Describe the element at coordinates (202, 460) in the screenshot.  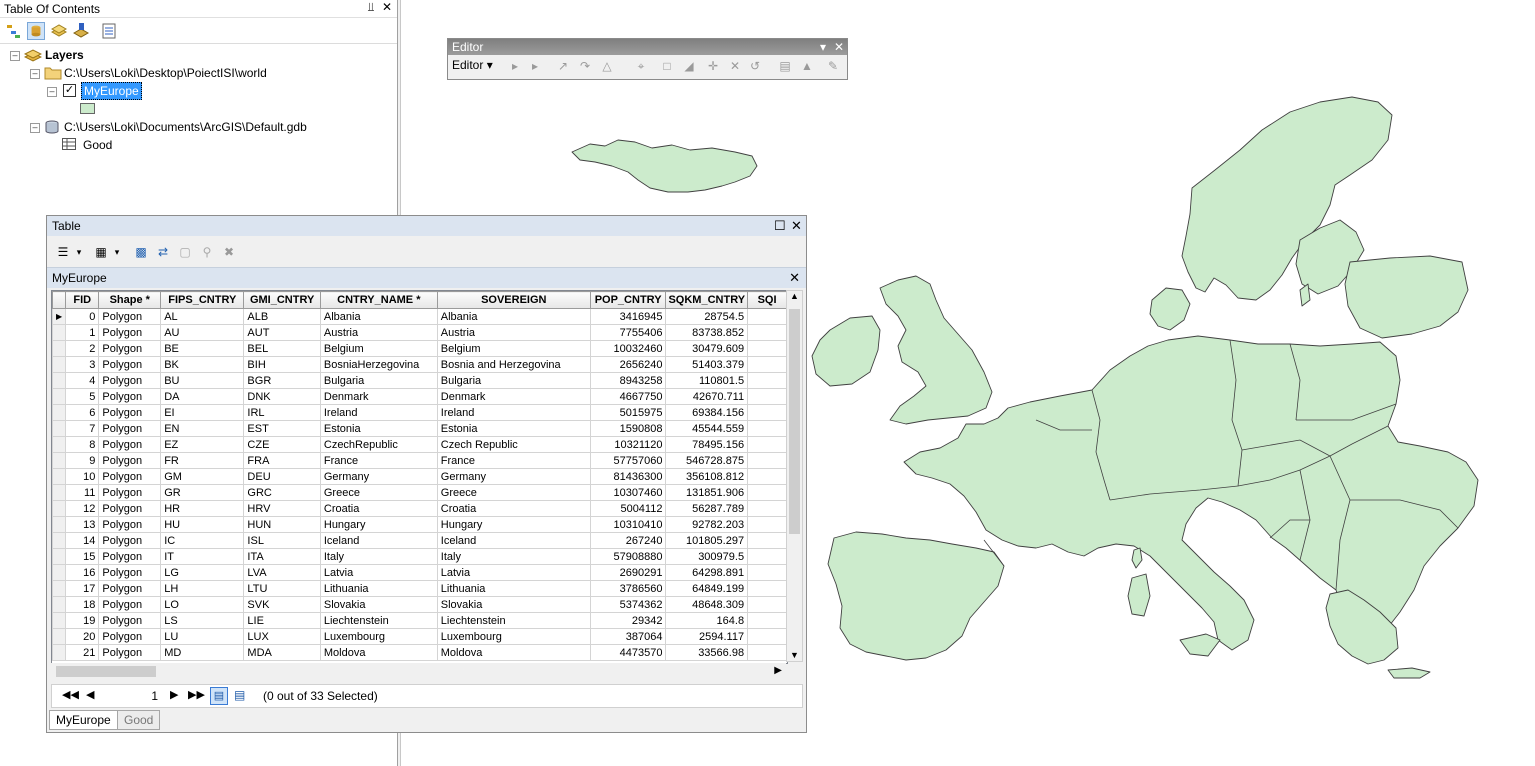
I see `table-cell: FR` at that location.